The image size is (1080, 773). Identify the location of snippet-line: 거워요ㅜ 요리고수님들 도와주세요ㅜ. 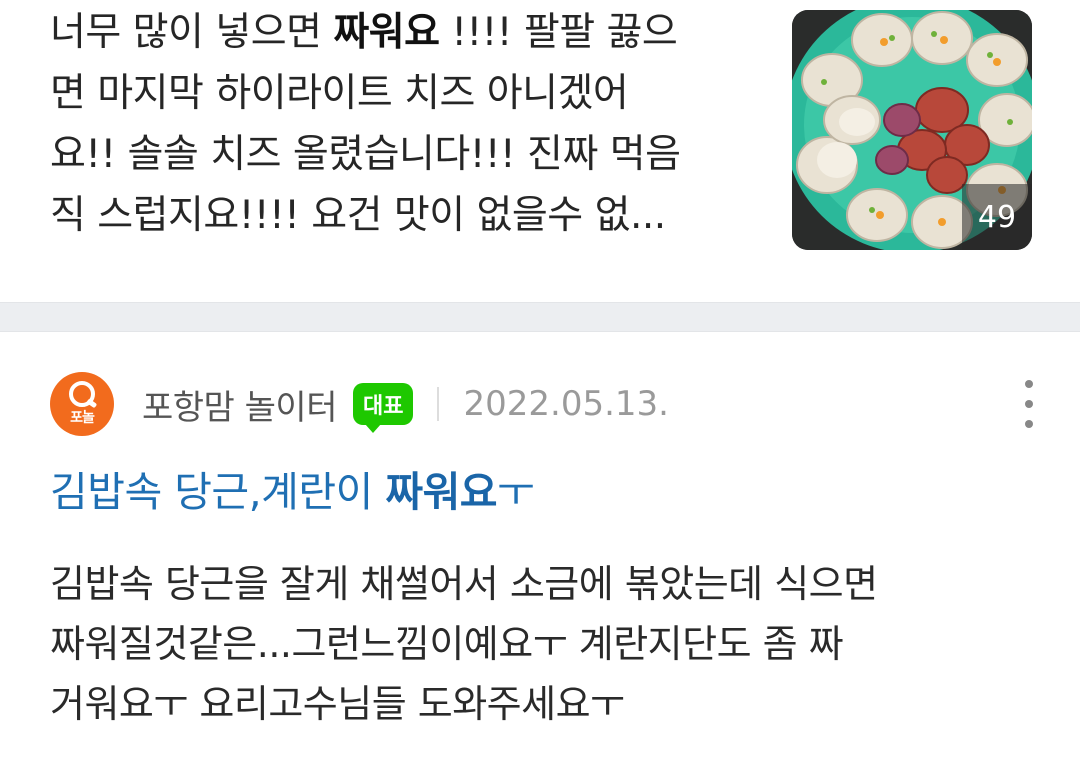
(337, 704).